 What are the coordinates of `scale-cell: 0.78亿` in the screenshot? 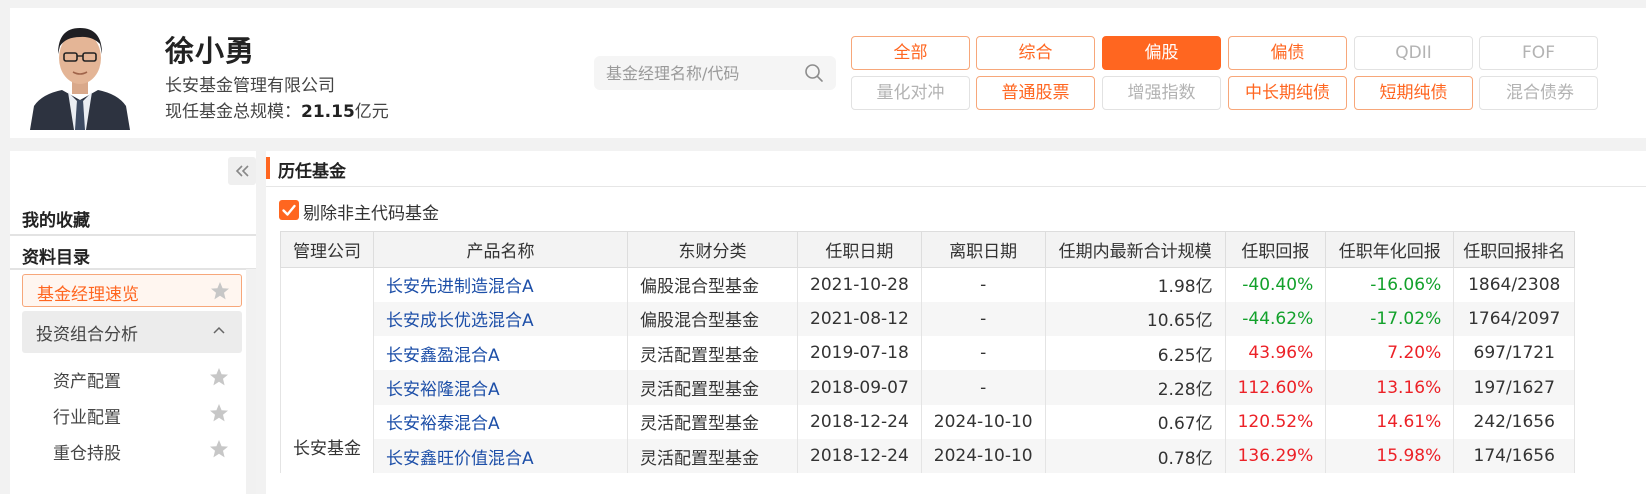 It's located at (1135, 456).